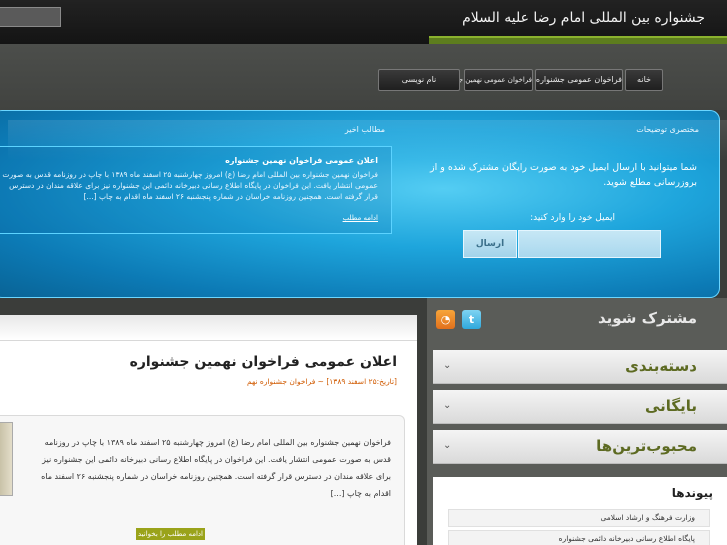 The height and width of the screenshot is (545, 727). What do you see at coordinates (644, 80) in the screenshot?
I see `nav-item-home: خانه` at bounding box center [644, 80].